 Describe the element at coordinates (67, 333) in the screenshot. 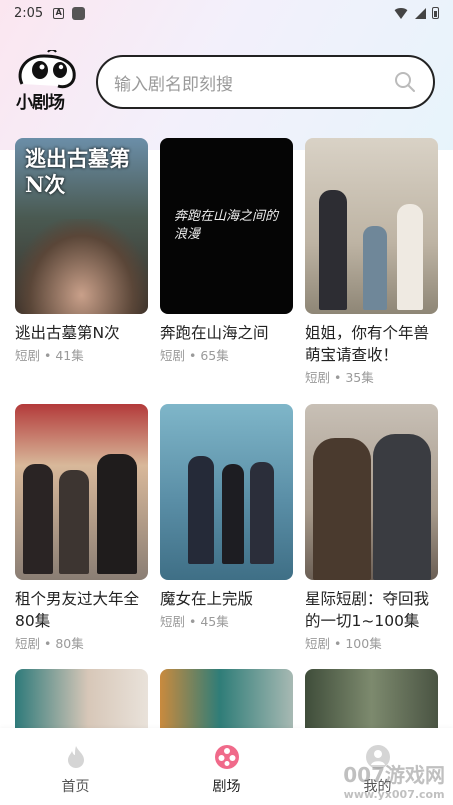

I see `drama-title: 逃出古墓第N次` at that location.